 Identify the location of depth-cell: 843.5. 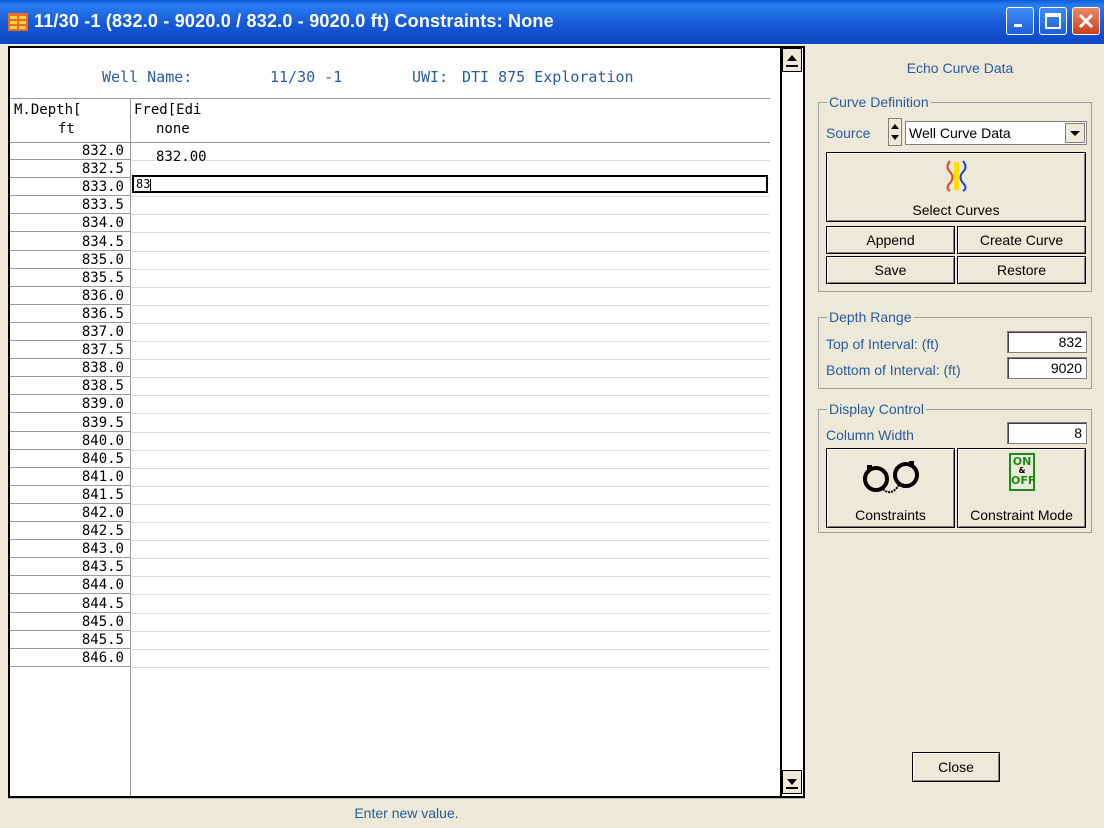
(70, 568).